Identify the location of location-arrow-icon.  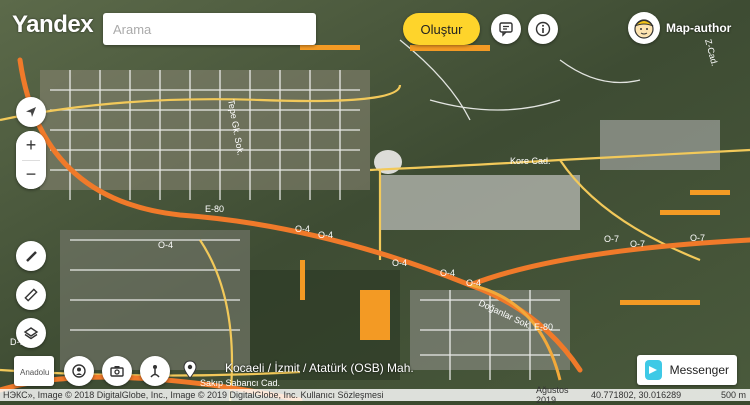
(31, 112).